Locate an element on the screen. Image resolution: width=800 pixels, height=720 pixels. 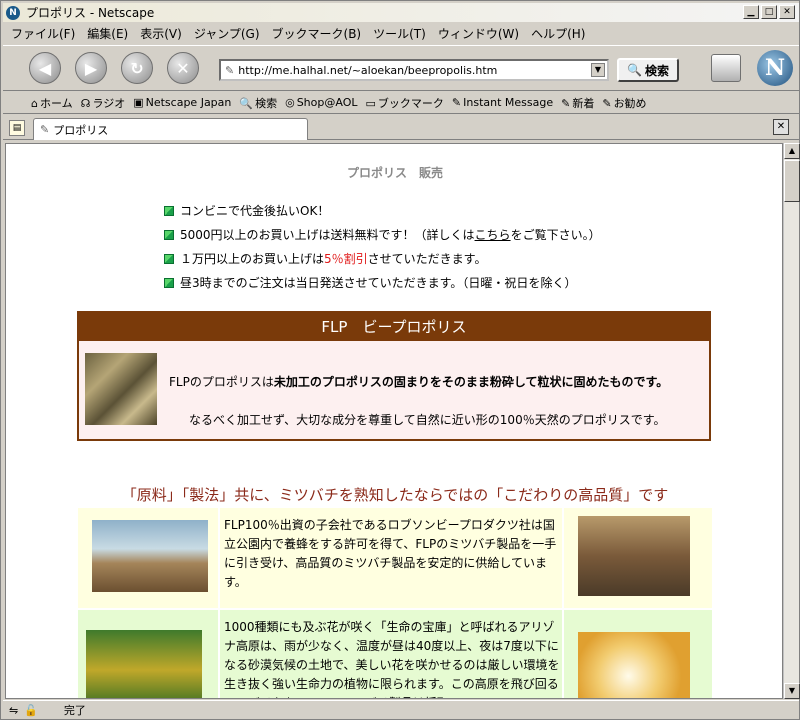
search-button-label: 検索 is located at coordinates (656, 70).